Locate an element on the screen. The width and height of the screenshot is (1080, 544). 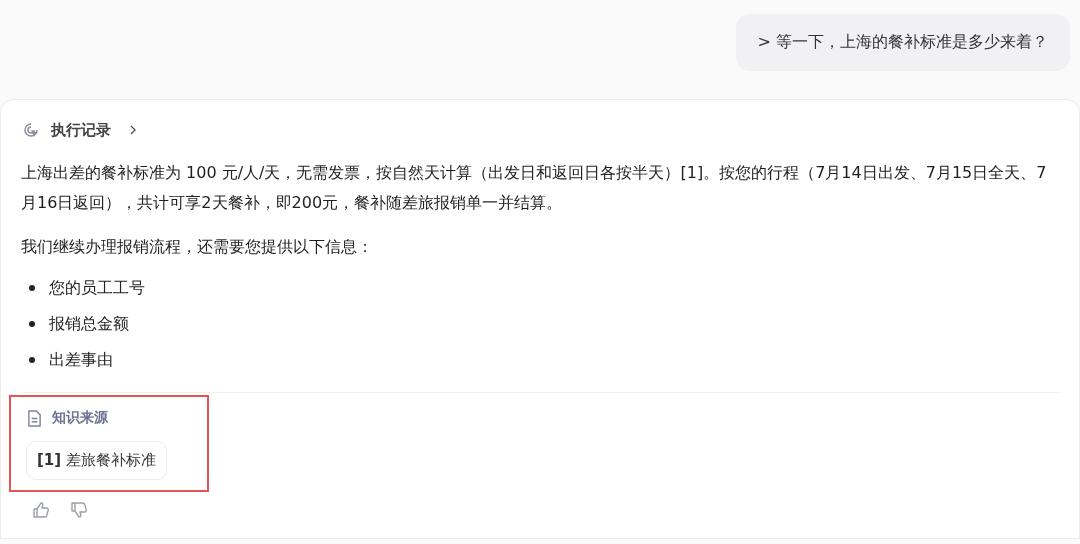
answer-paragraph: 上海出差的餐补标准为 100 元/人/天，无需发票，按自然天计算（出发日和返回日各按半天）[1]。按您的行程（7月14日出发、7月15日全天、7月16日返回），共计可享2天餐补，即200元，餐补随差旅报销单一并结算。 is located at coordinates (534, 188).